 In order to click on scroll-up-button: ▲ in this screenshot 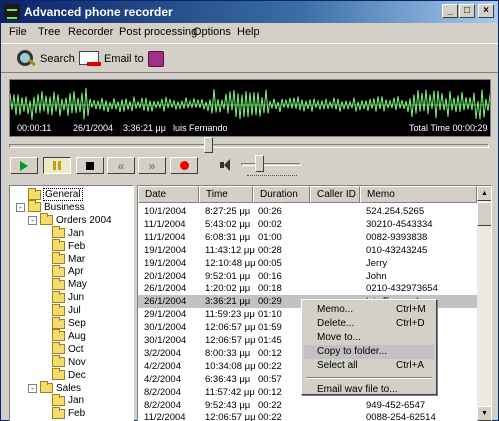, I will do `click(484, 193)`.